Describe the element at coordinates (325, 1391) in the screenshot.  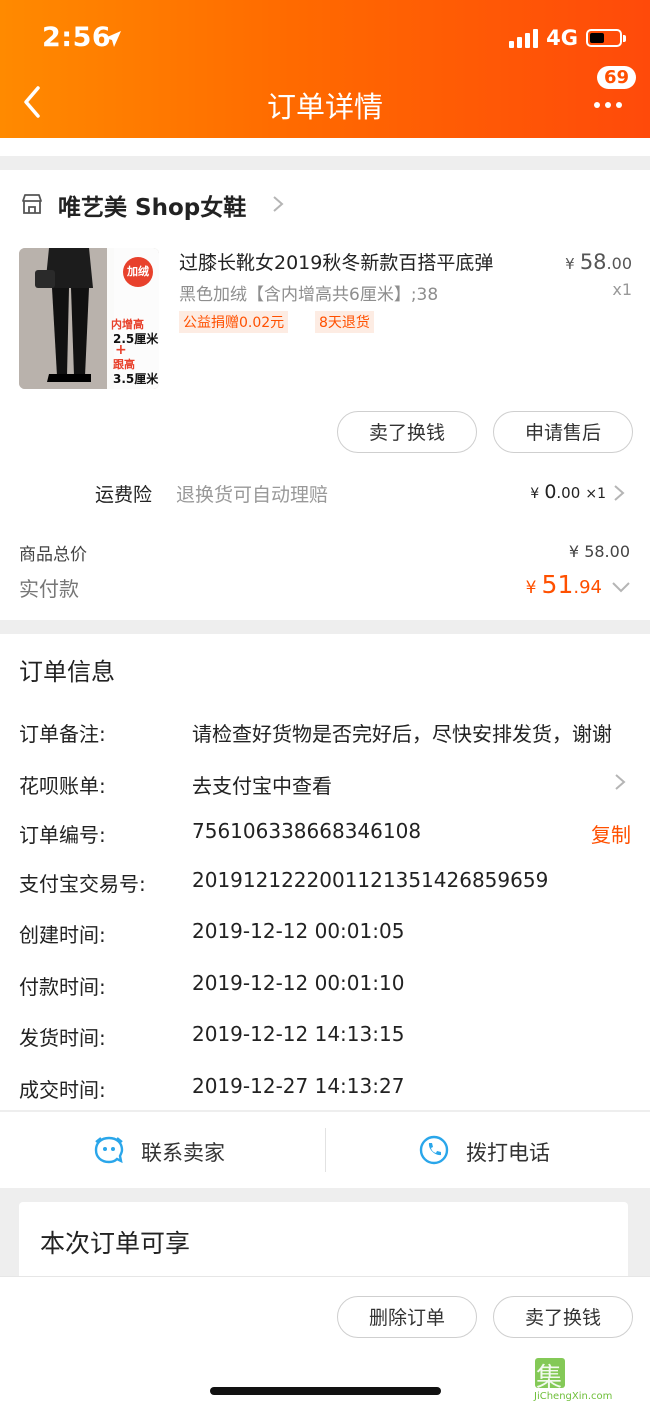
I see `home-indicator` at that location.